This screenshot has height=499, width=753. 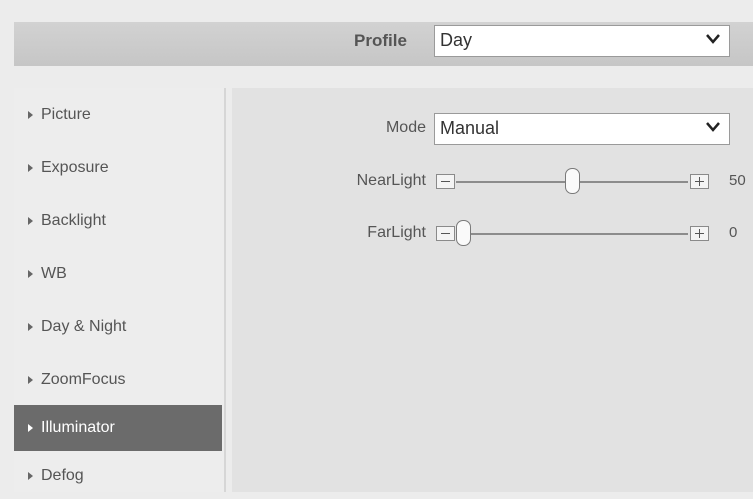 I want to click on mode-select: Manual, so click(x=582, y=129).